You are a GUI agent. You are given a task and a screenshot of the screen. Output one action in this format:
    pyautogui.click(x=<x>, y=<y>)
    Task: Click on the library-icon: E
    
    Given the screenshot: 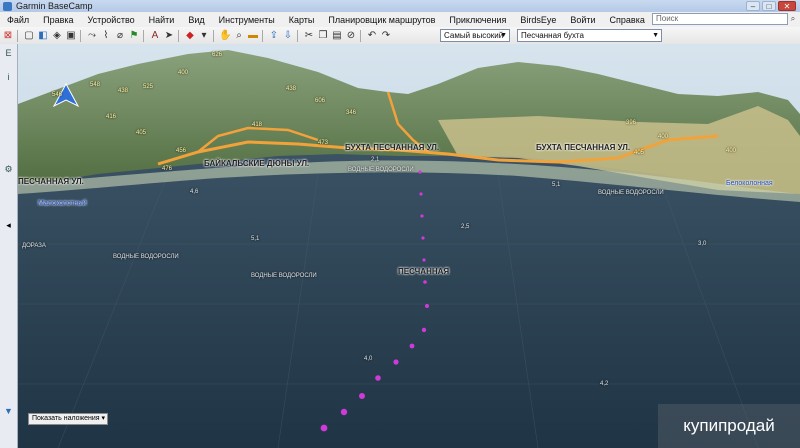 What is the action you would take?
    pyautogui.click(x=8, y=53)
    